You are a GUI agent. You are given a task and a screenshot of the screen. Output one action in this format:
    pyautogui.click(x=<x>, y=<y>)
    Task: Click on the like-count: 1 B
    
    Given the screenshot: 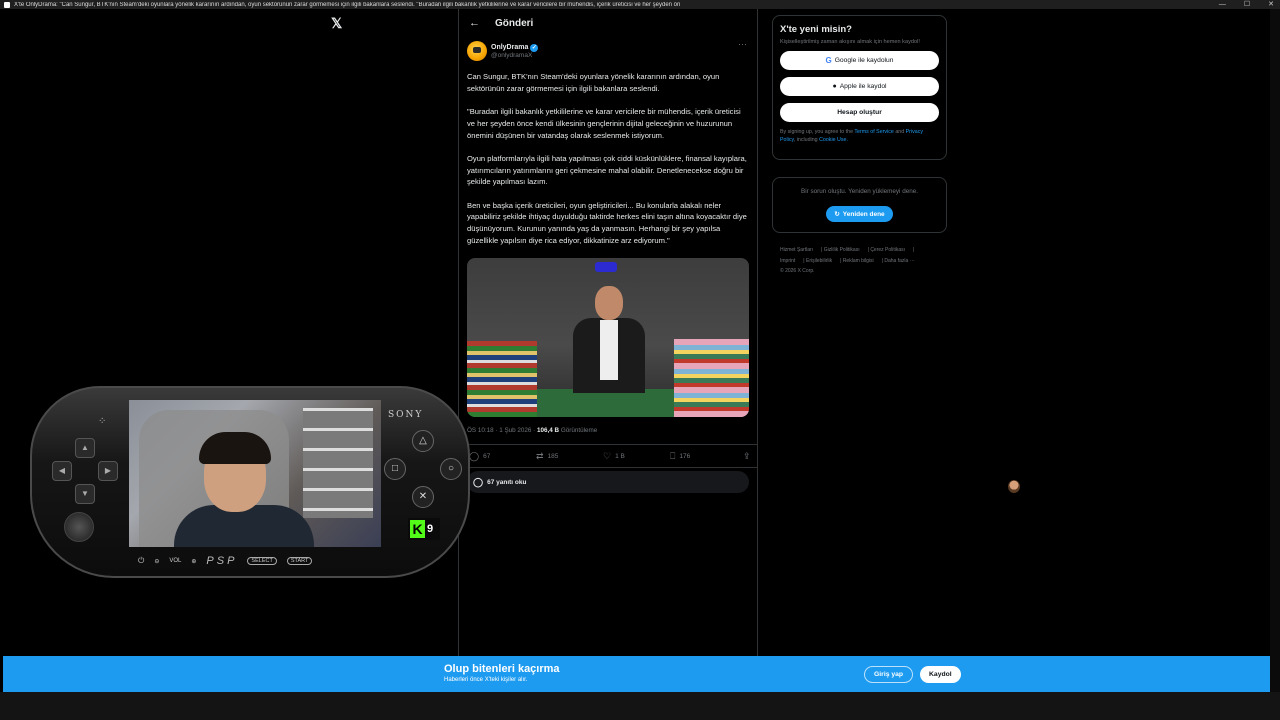 What is the action you would take?
    pyautogui.click(x=620, y=456)
    